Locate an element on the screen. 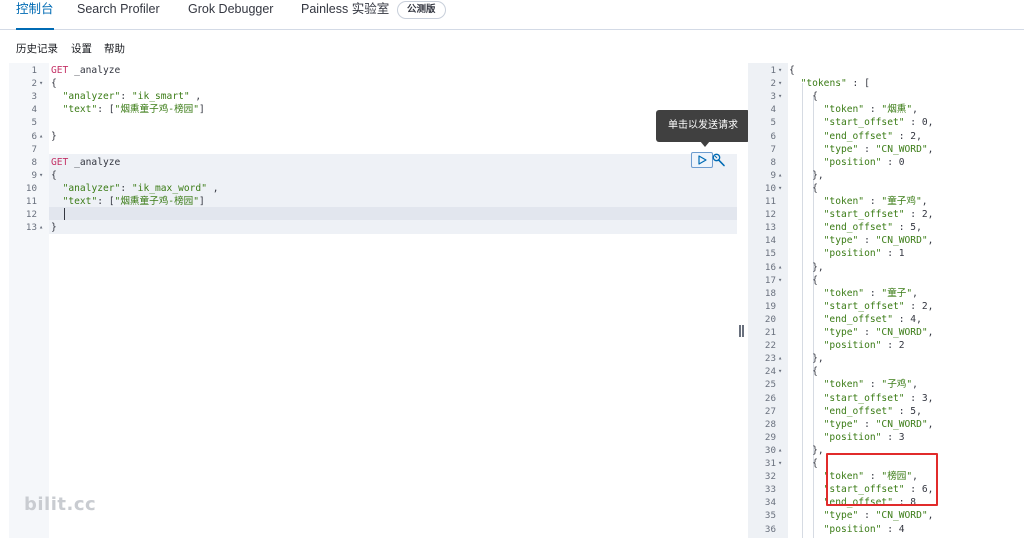  code-text: "position" : 3 is located at coordinates (847, 437).